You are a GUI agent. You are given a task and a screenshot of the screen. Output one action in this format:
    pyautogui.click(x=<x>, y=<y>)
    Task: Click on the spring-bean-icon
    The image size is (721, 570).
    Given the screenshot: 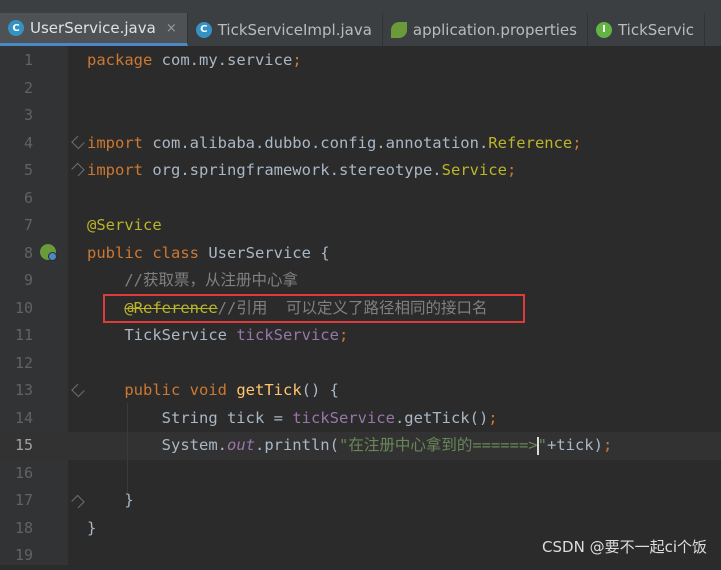 What is the action you would take?
    pyautogui.click(x=48, y=252)
    